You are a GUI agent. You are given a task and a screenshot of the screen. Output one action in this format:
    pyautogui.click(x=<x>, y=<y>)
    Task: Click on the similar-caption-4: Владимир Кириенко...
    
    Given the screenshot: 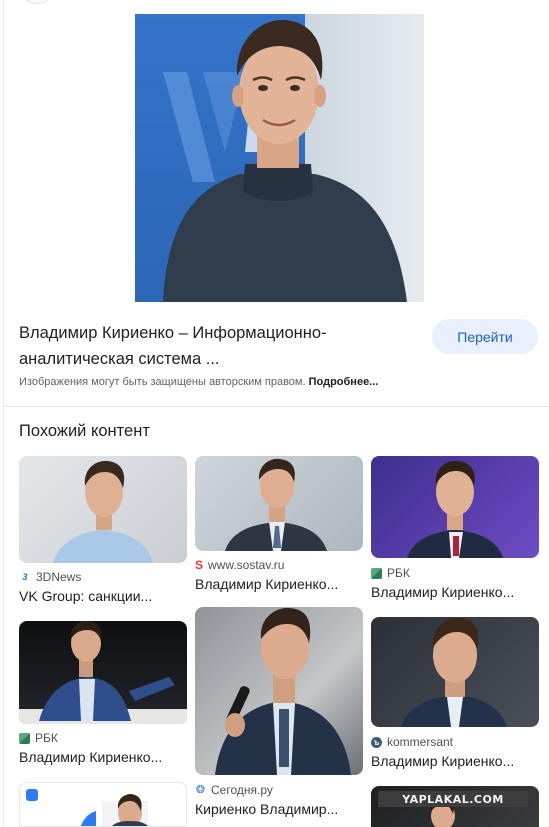 What is the action you would take?
    pyautogui.click(x=90, y=757)
    